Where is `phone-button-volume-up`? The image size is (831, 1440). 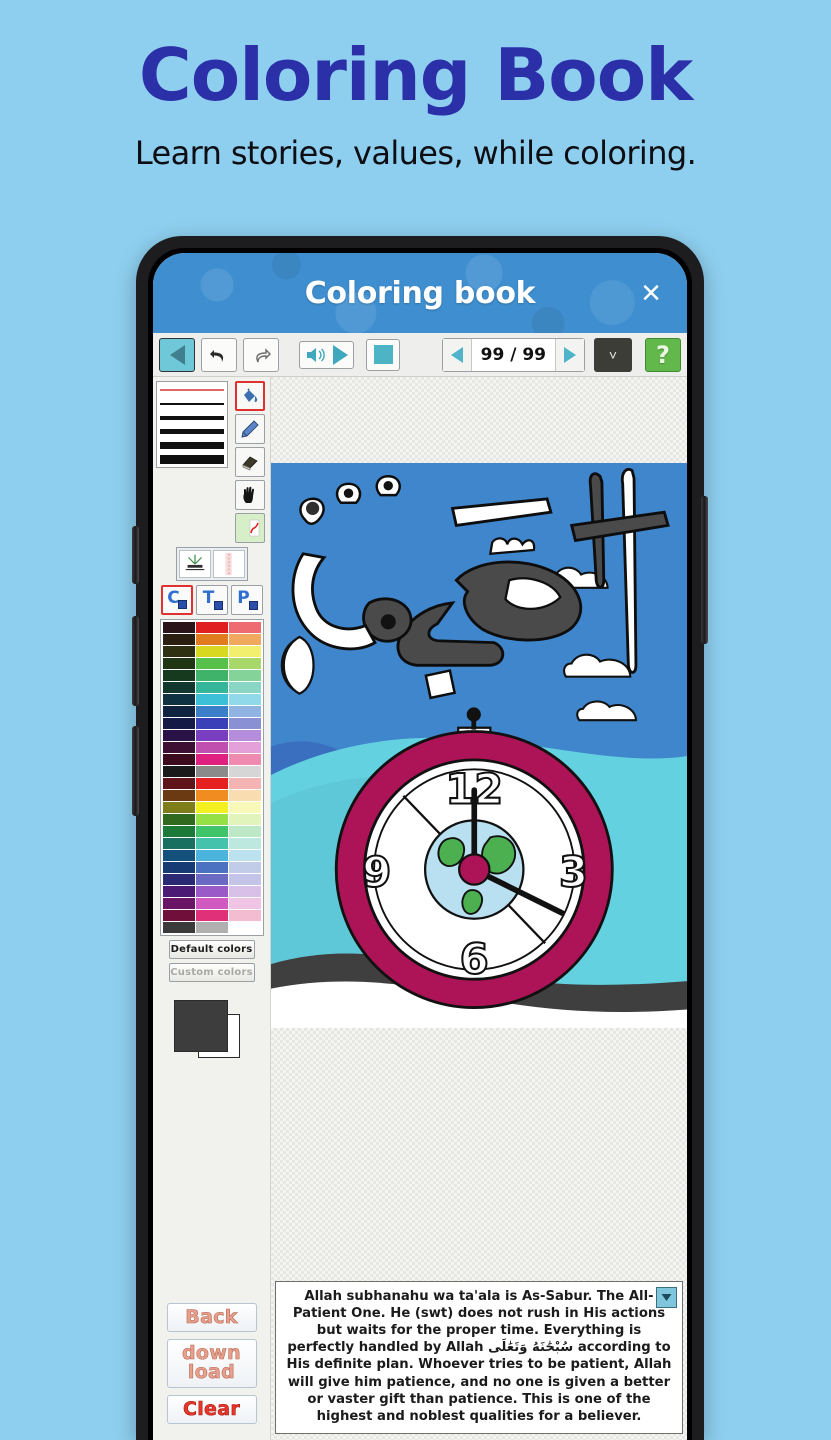 phone-button-volume-up is located at coordinates (135, 661).